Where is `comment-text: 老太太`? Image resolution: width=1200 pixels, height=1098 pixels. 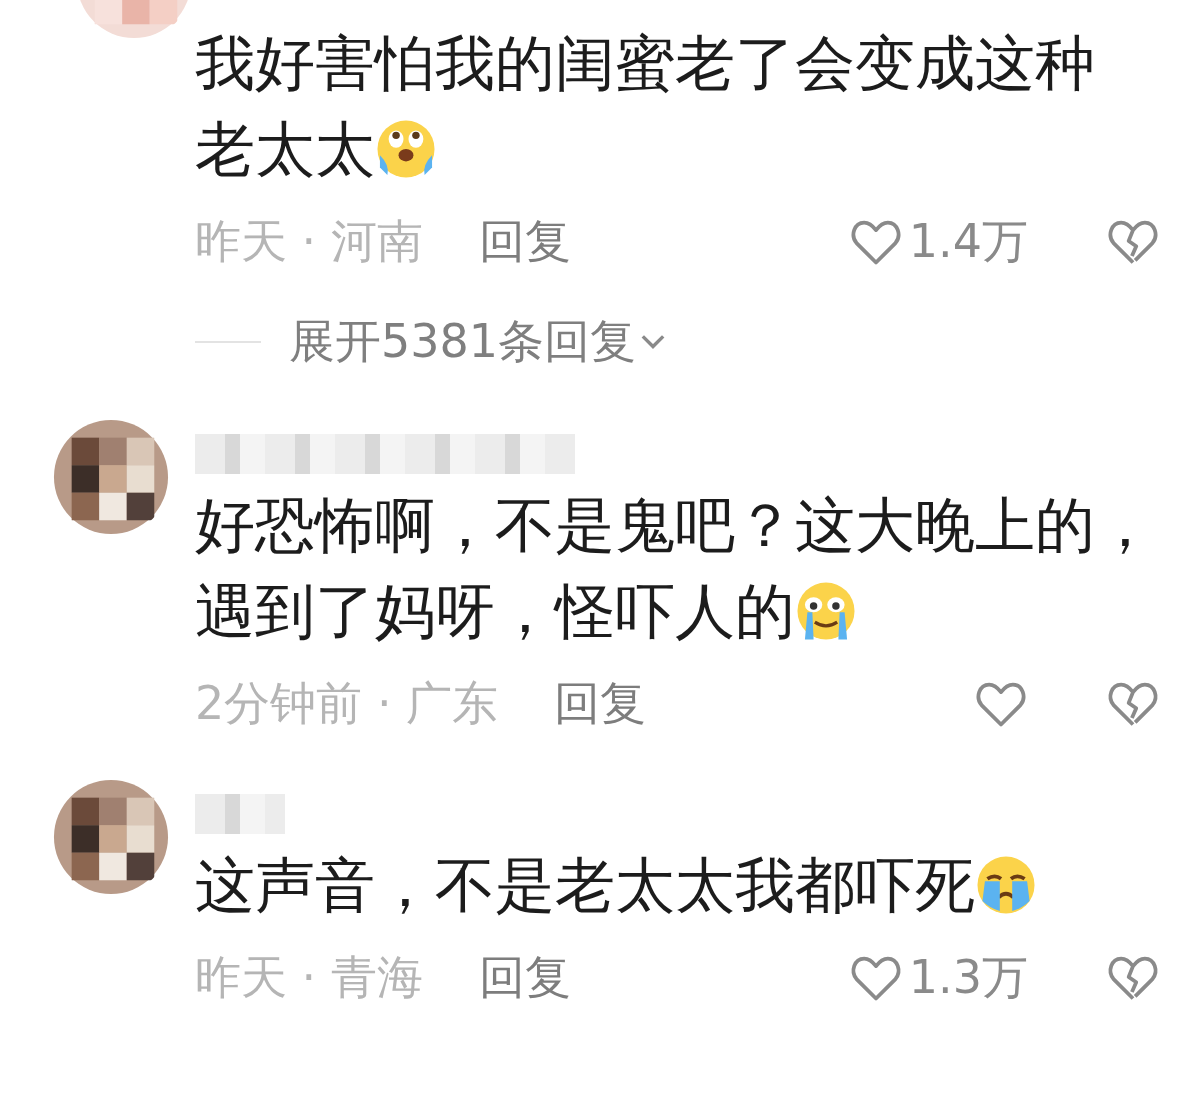 comment-text: 老太太 is located at coordinates (285, 149).